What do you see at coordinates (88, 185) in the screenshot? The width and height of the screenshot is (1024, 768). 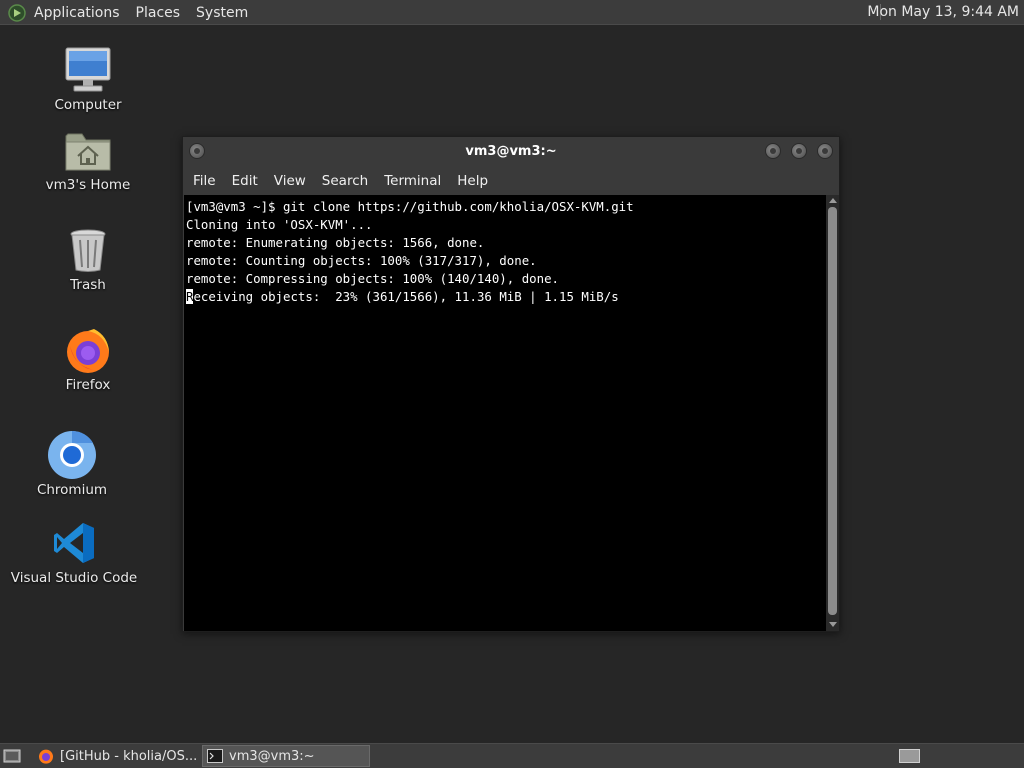 I see `desktop-icon-label: vm3's Home` at bounding box center [88, 185].